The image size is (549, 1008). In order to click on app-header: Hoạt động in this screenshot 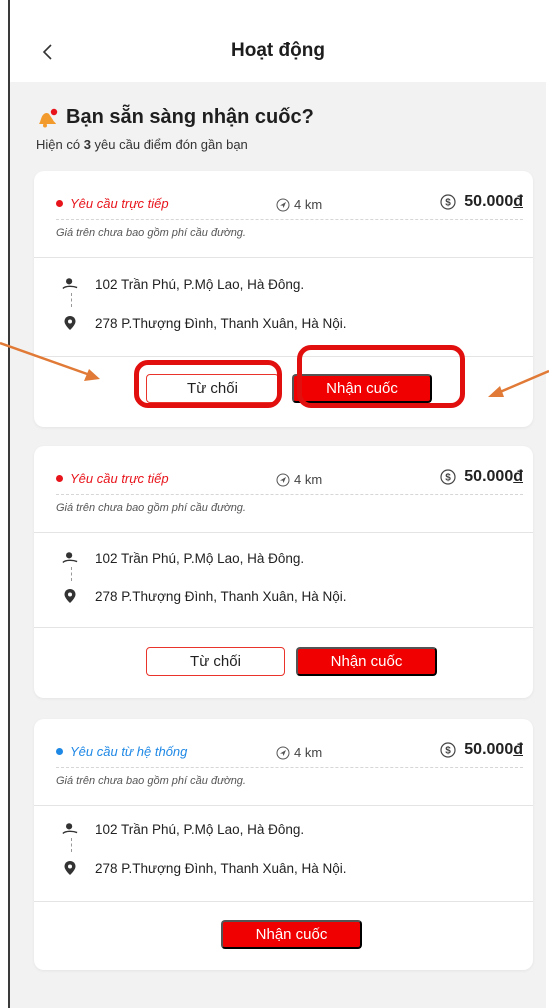, I will do `click(278, 41)`.